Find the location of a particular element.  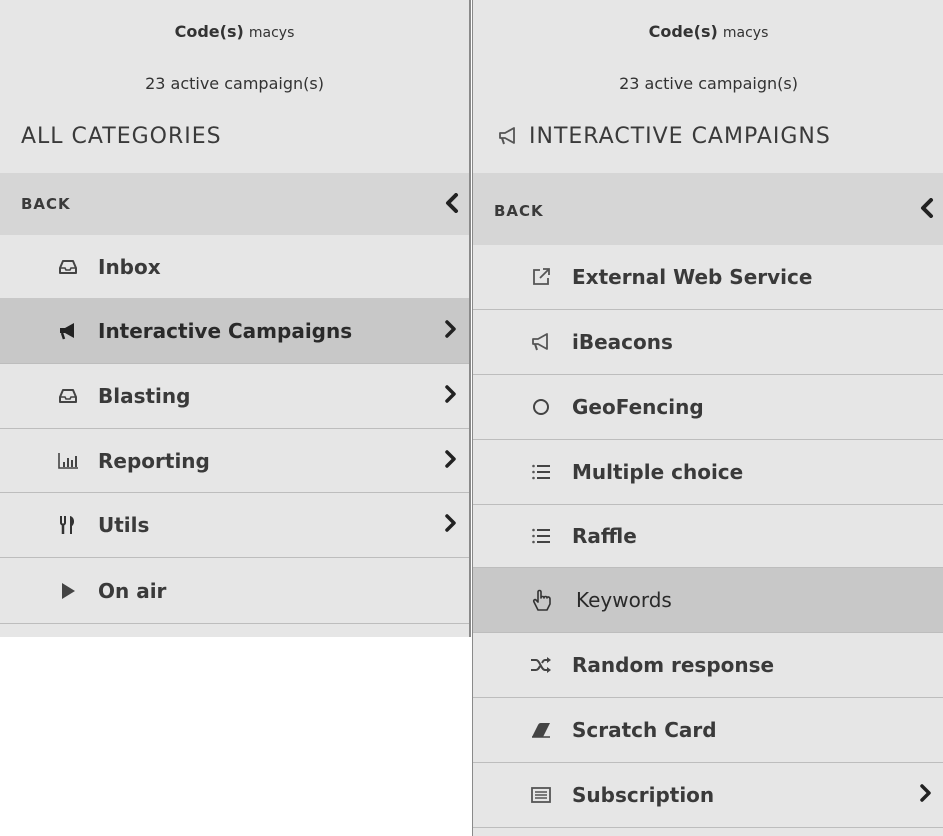

menu-item-label: External Web Service is located at coordinates (692, 277).